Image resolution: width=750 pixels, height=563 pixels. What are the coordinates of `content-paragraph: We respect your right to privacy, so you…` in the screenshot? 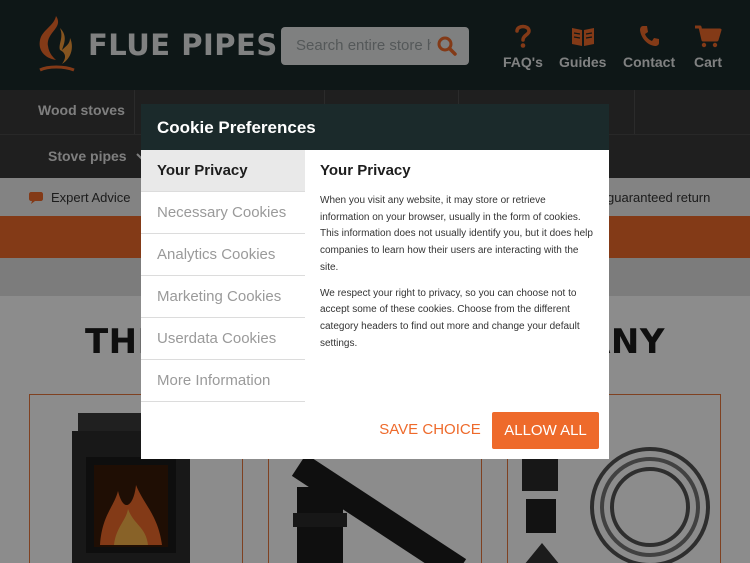 It's located at (450, 318).